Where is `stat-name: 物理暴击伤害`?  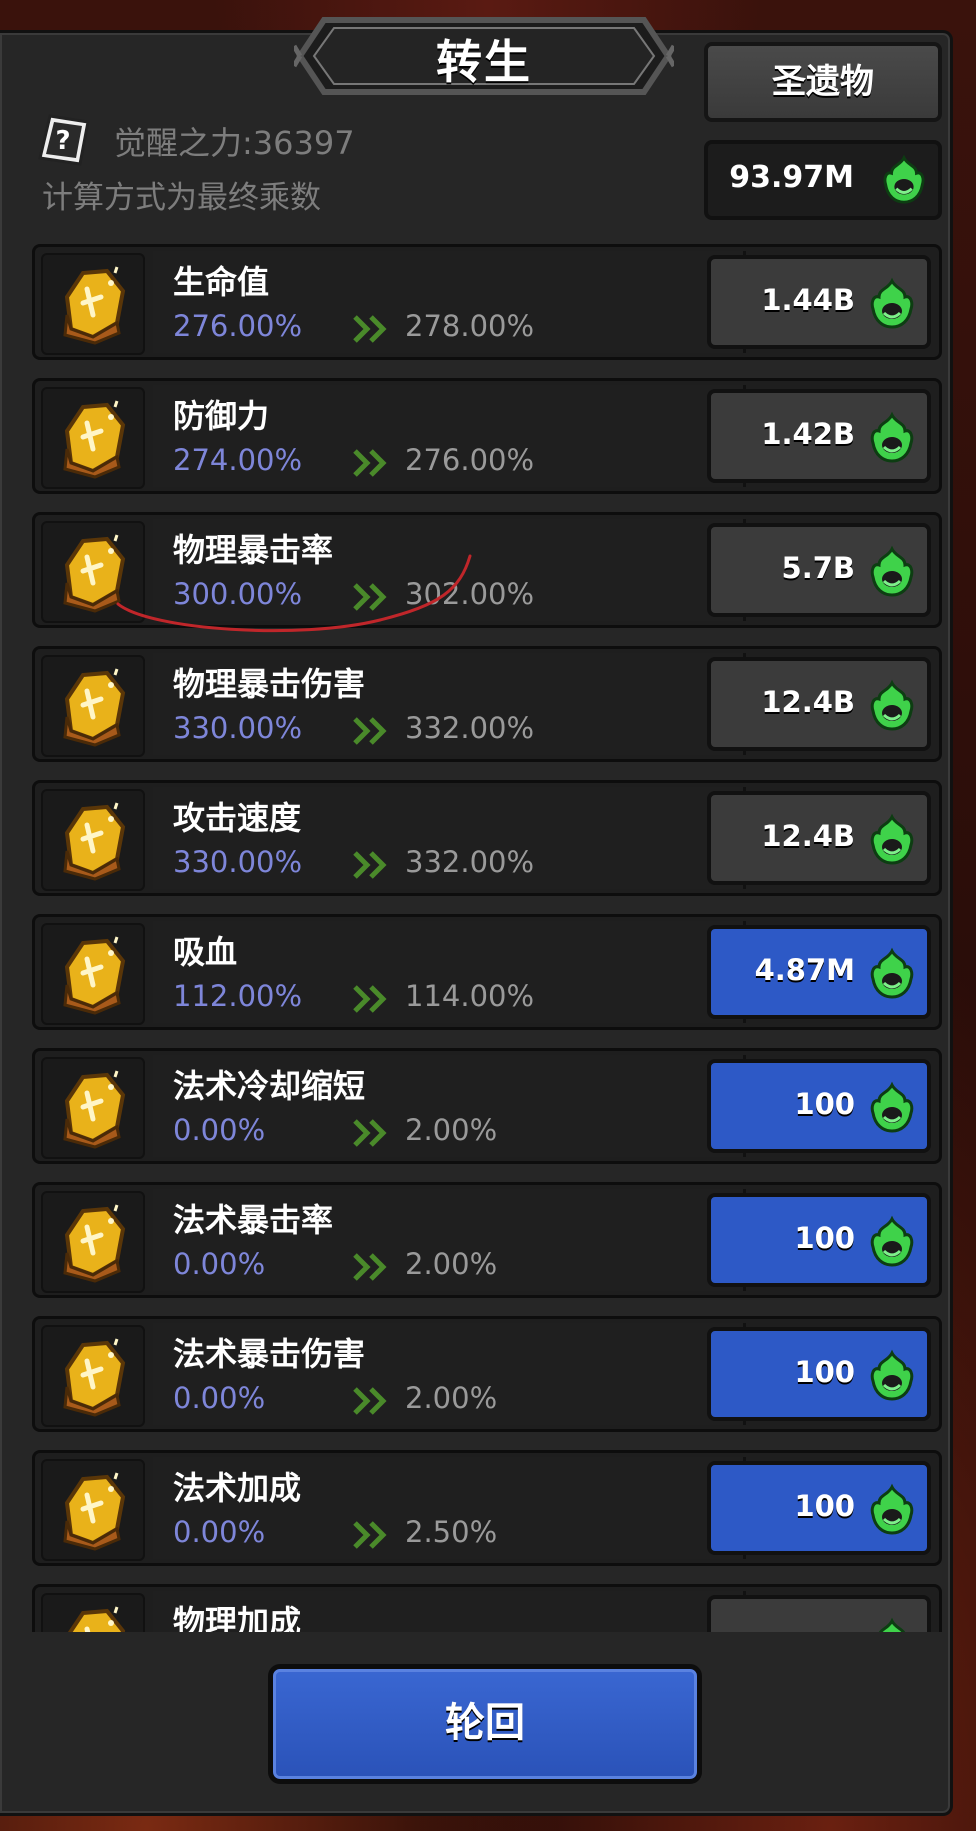 stat-name: 物理暴击伤害 is located at coordinates (269, 684).